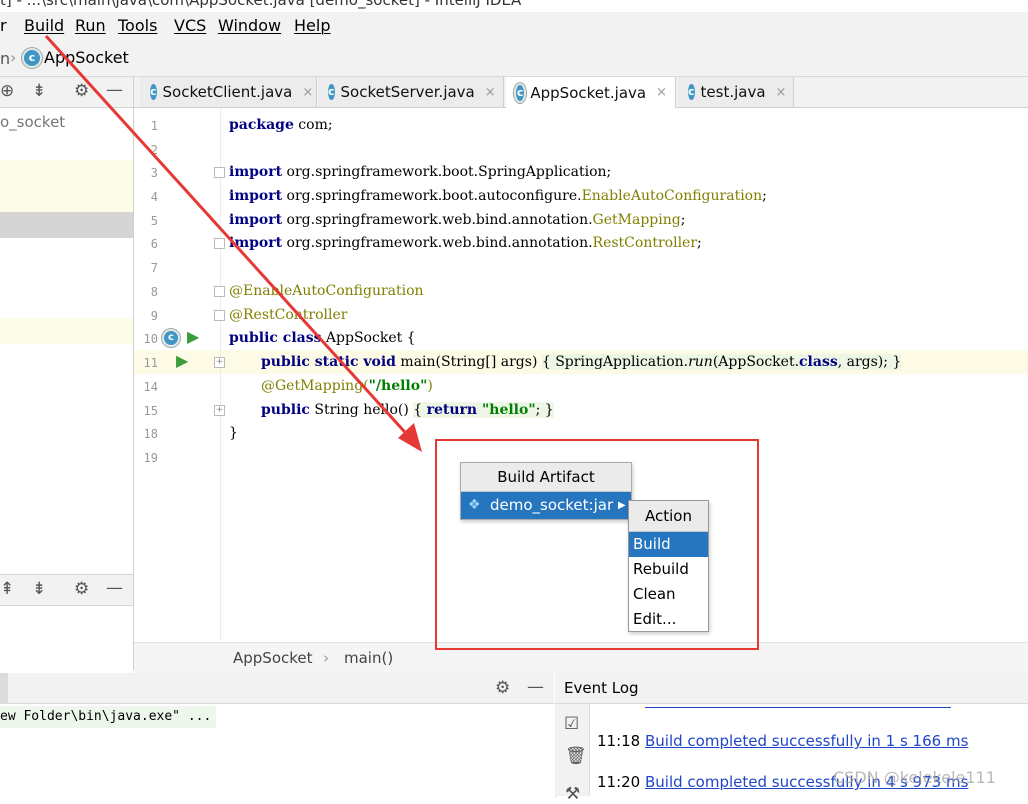 This screenshot has height=804, width=1028. What do you see at coordinates (483, 410) in the screenshot?
I see `folded-body: { return "hello"; }` at bounding box center [483, 410].